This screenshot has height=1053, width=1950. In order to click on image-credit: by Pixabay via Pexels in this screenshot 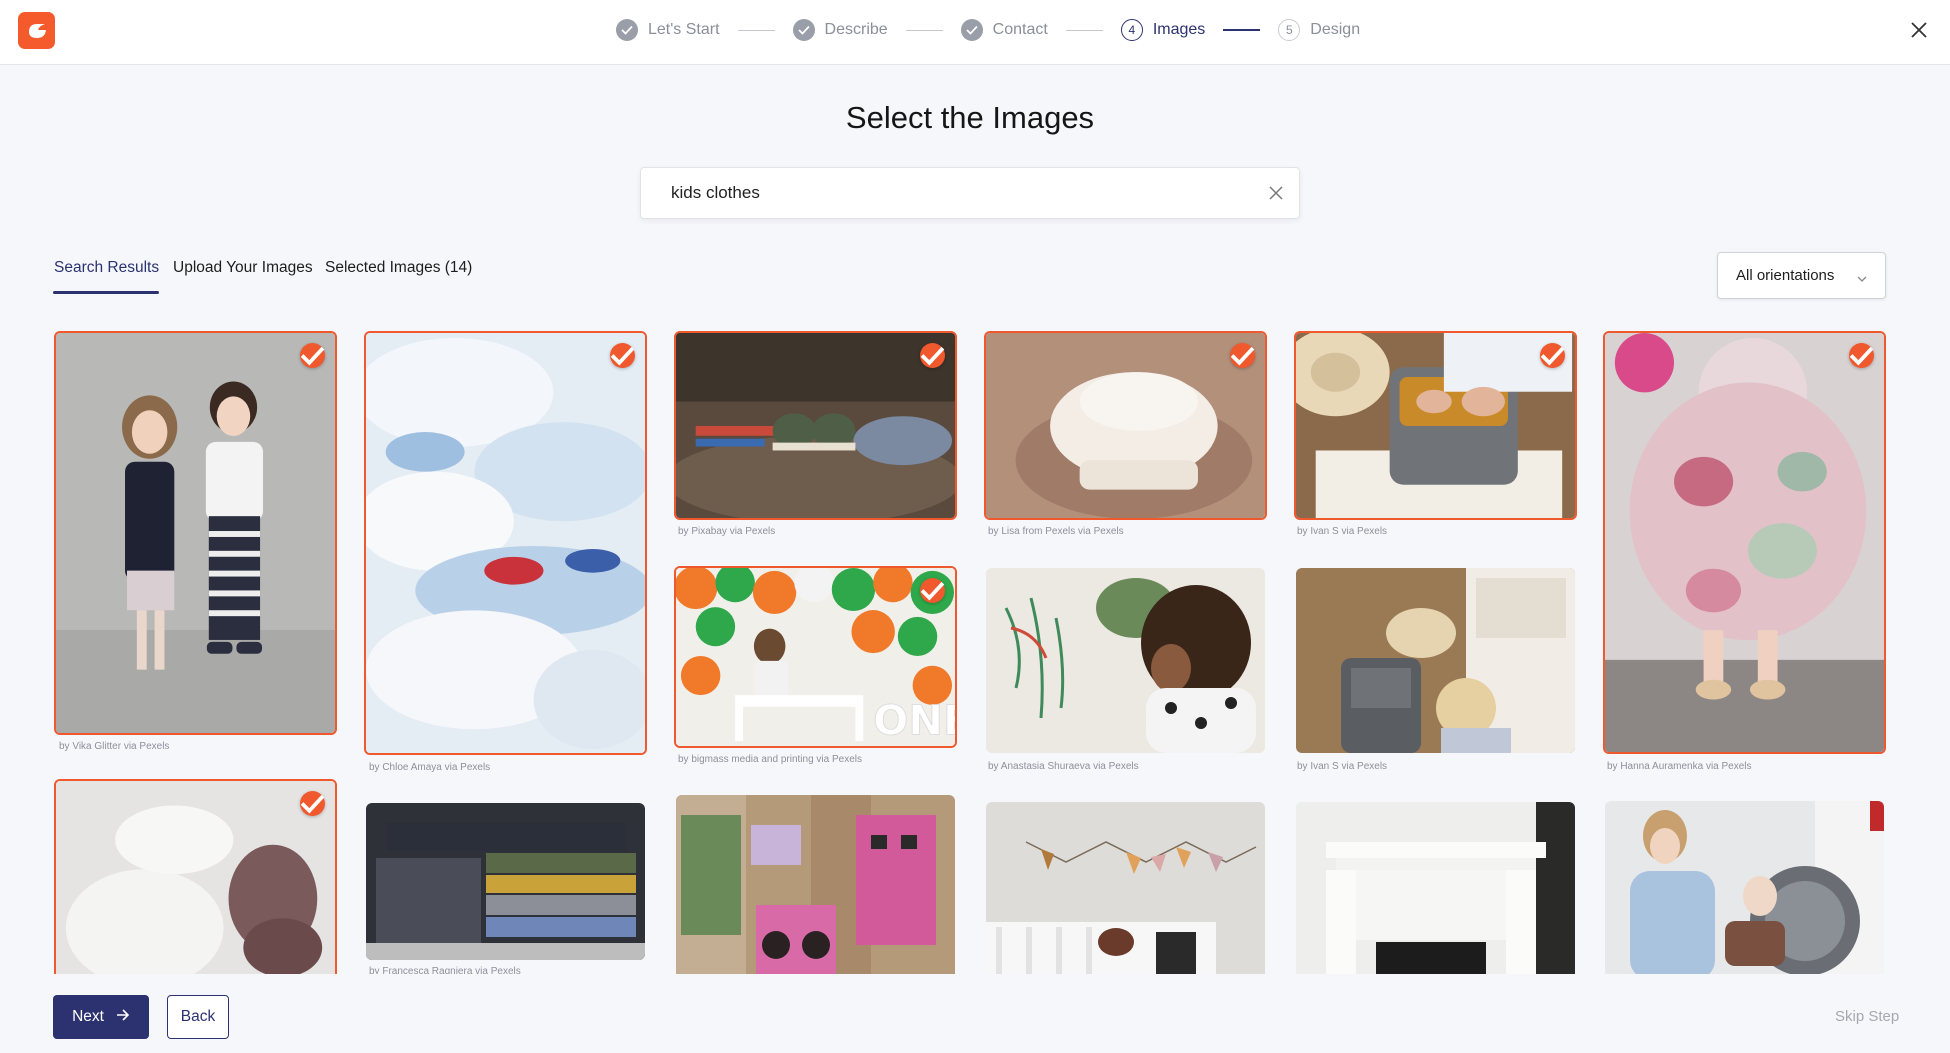, I will do `click(727, 531)`.